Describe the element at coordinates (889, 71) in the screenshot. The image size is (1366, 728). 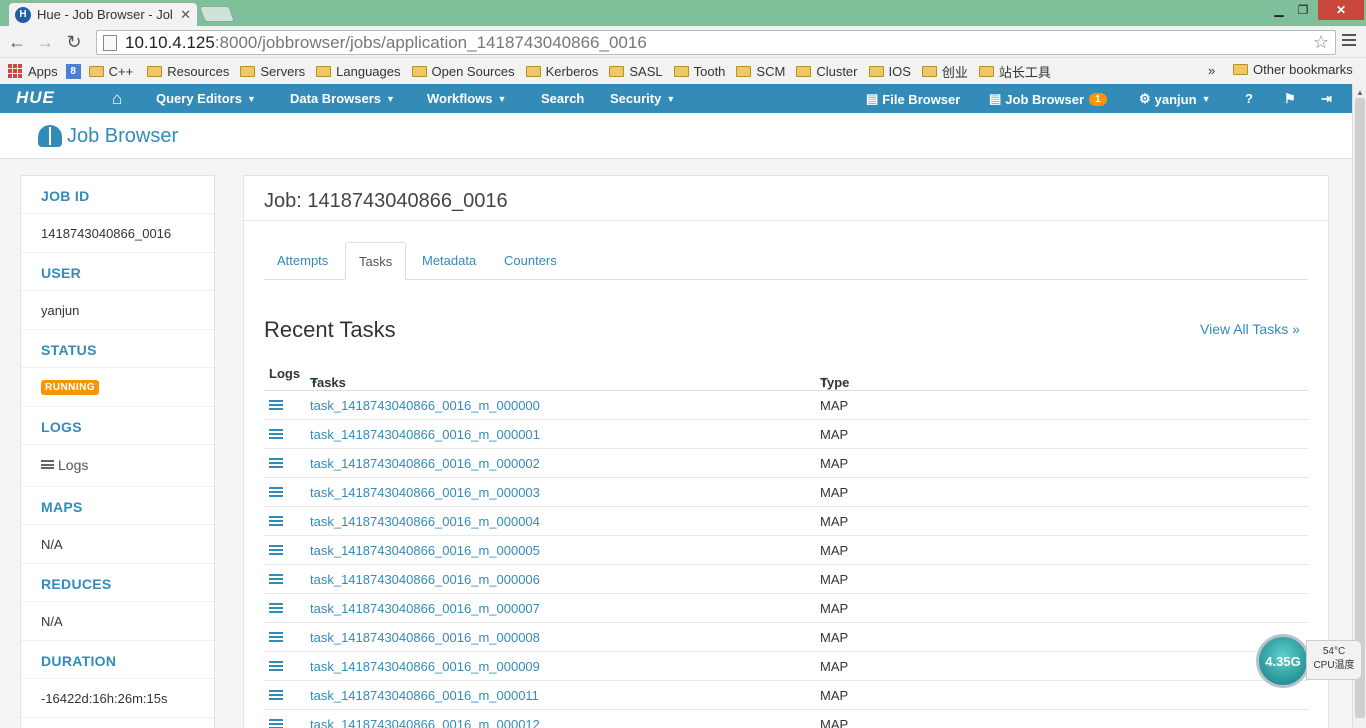
I see `bookmark-folder: IOS` at that location.